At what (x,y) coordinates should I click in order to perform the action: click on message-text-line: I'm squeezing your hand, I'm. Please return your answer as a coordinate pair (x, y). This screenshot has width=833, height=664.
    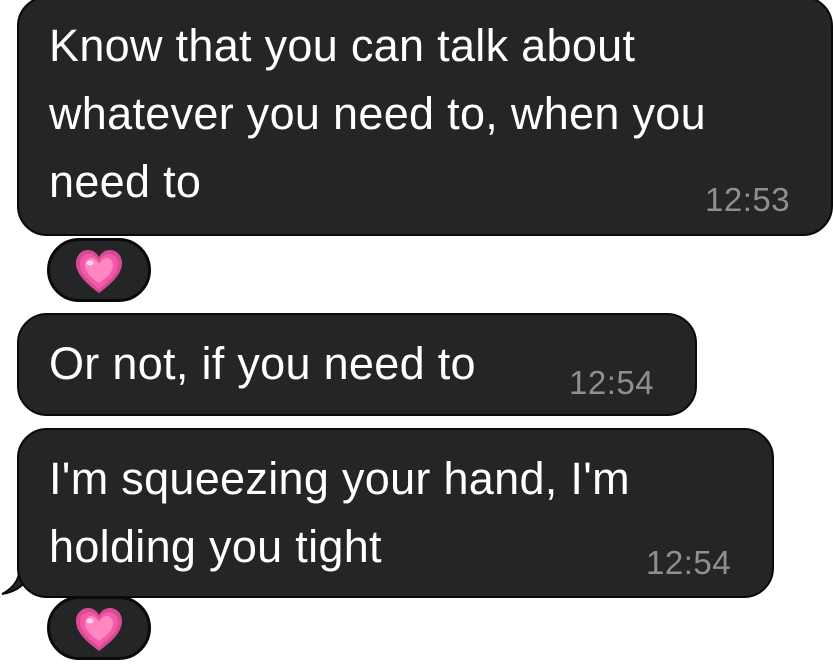
    Looking at the image, I should click on (339, 478).